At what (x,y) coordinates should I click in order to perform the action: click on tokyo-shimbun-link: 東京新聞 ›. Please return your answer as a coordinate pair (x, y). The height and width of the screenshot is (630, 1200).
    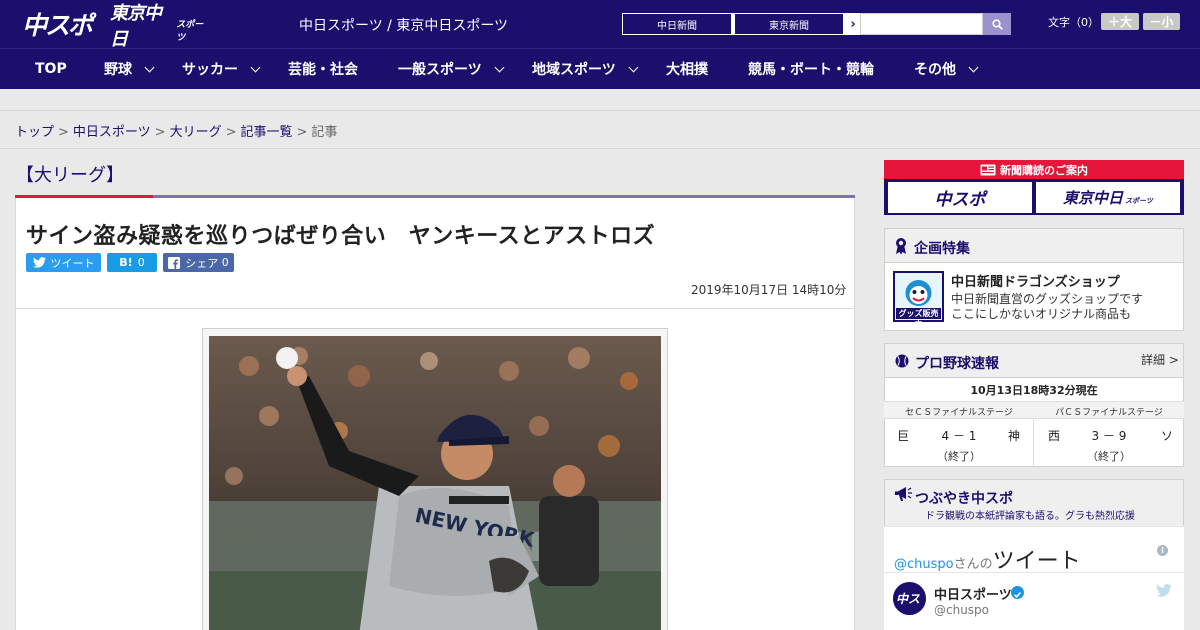
    Looking at the image, I should click on (799, 24).